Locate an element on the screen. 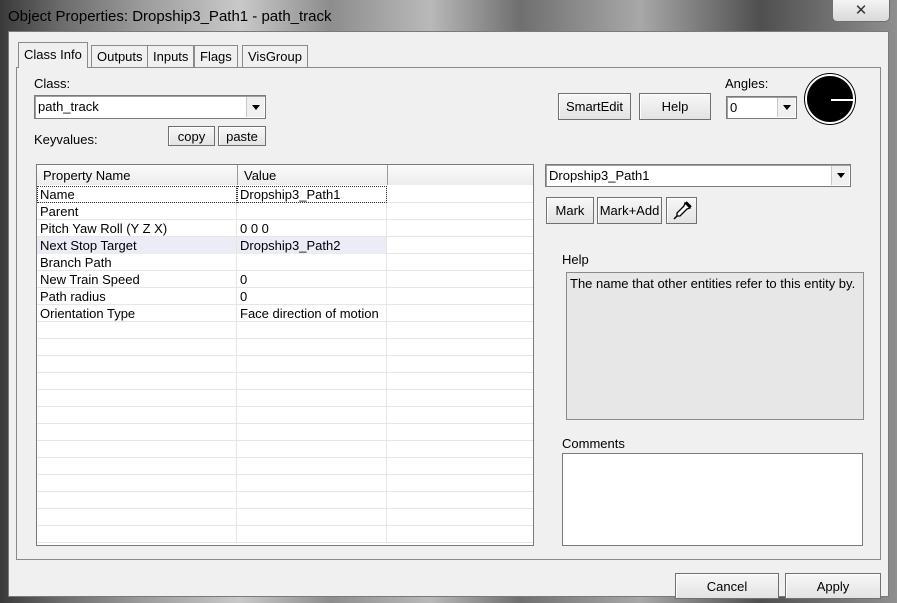 The width and height of the screenshot is (897, 603). table-row: Next Stop Target Dropship3_Path2 is located at coordinates (285, 245).